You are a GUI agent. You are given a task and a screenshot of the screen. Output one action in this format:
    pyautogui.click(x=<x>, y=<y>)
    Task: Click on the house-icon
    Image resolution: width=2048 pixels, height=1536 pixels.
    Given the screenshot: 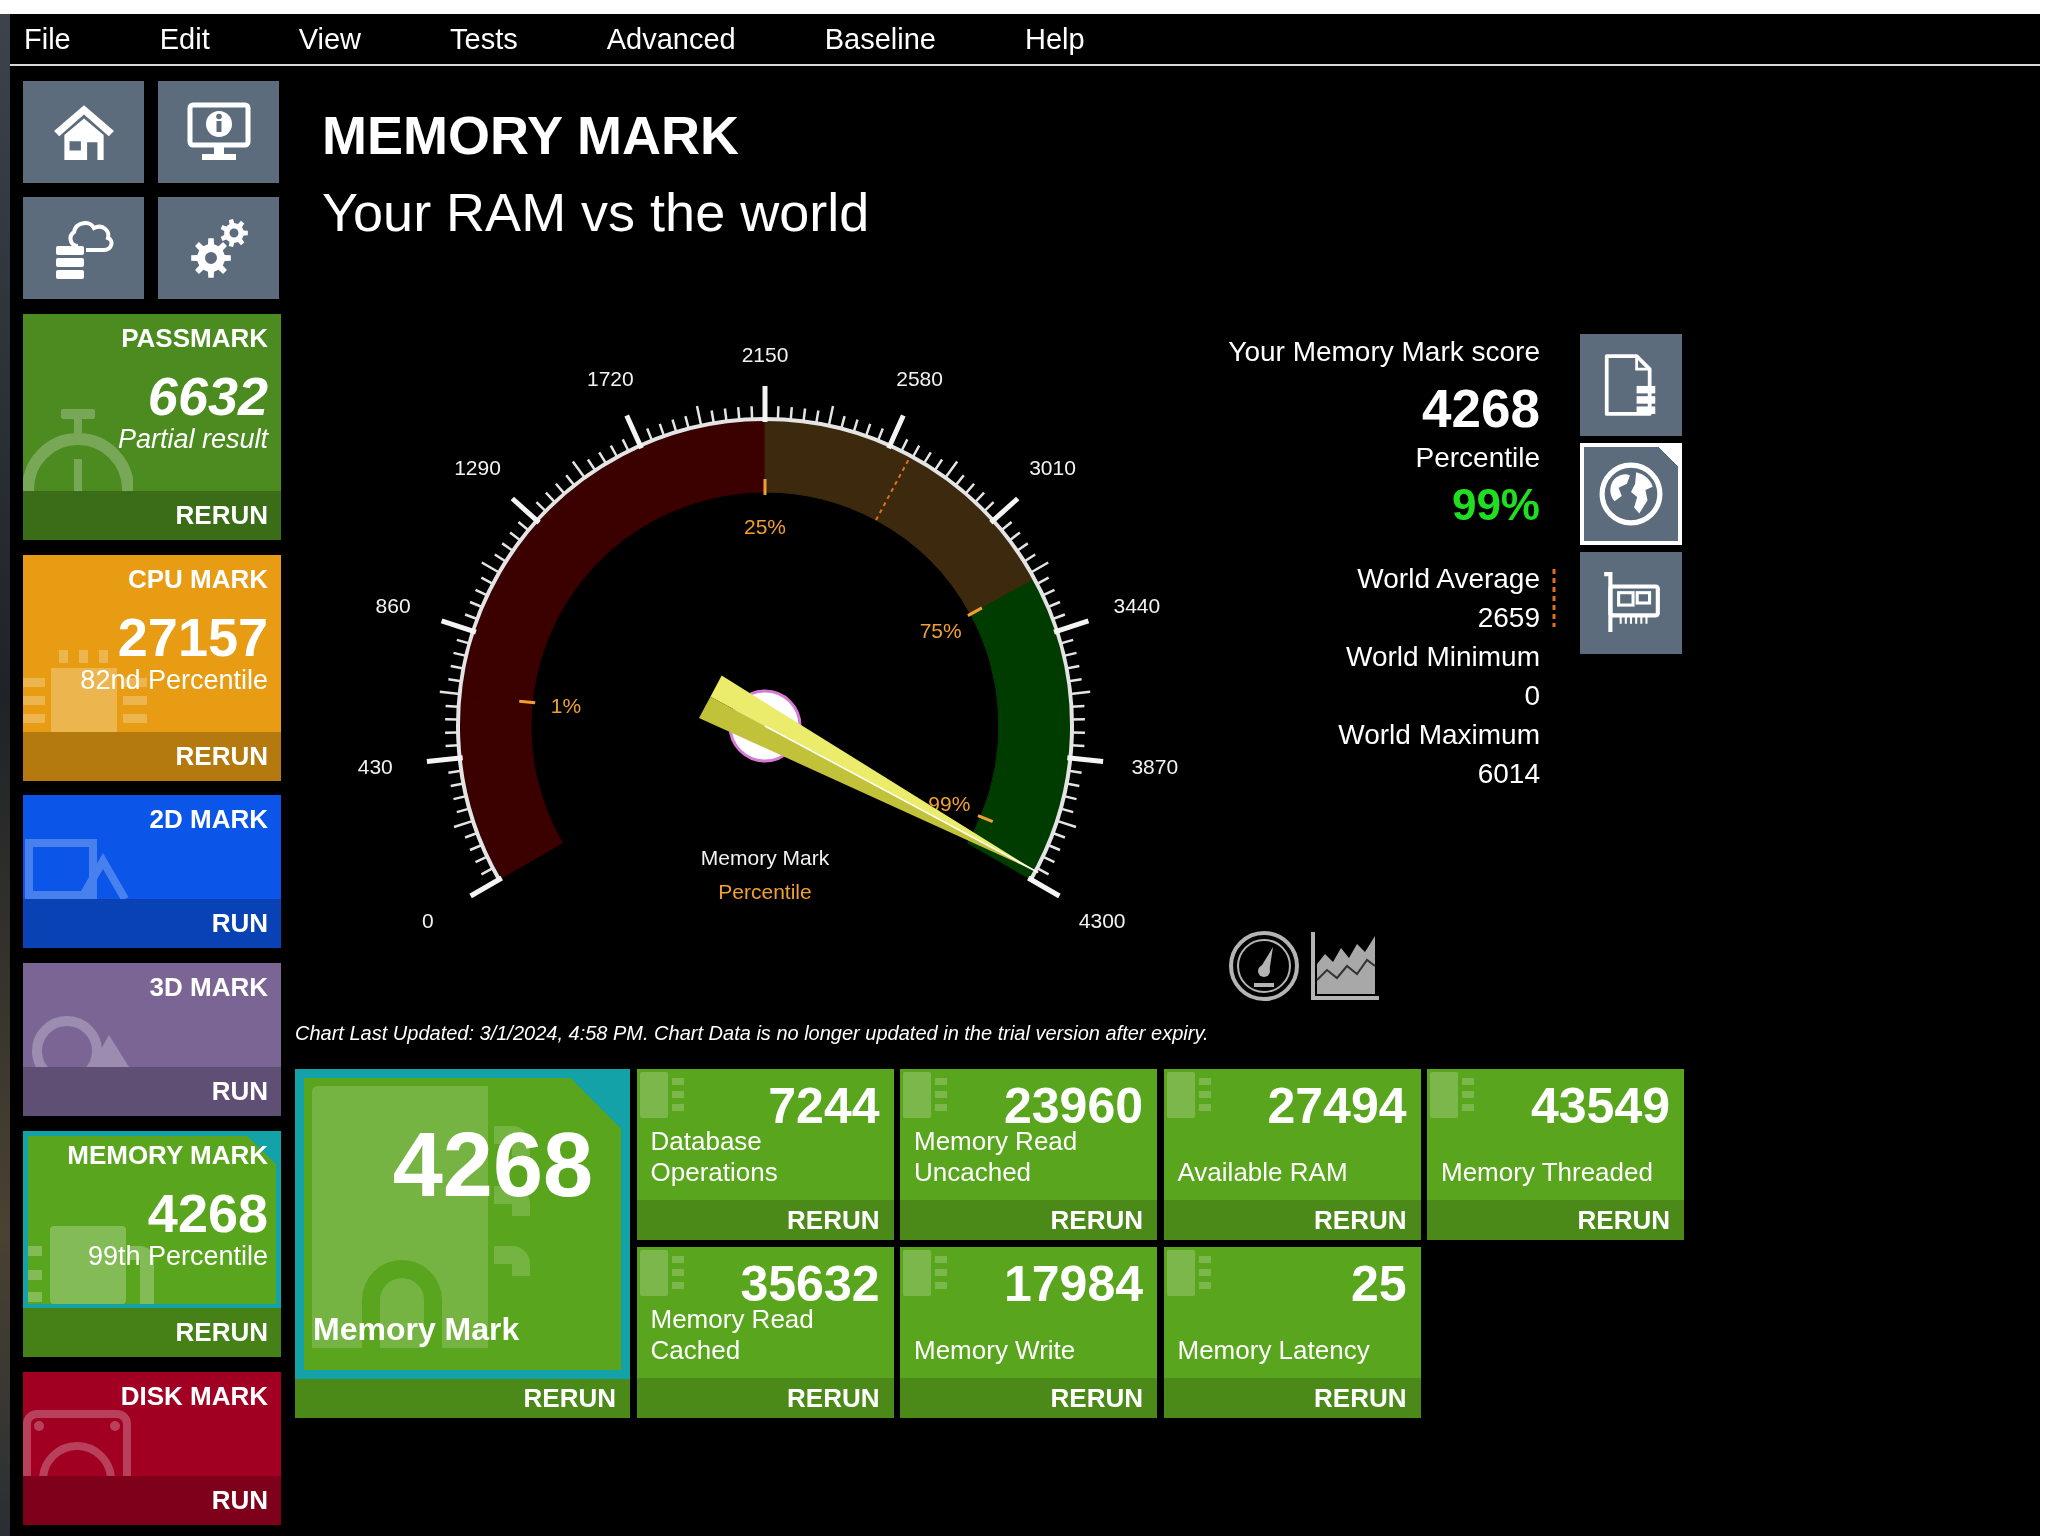 What is the action you would take?
    pyautogui.click(x=83, y=132)
    